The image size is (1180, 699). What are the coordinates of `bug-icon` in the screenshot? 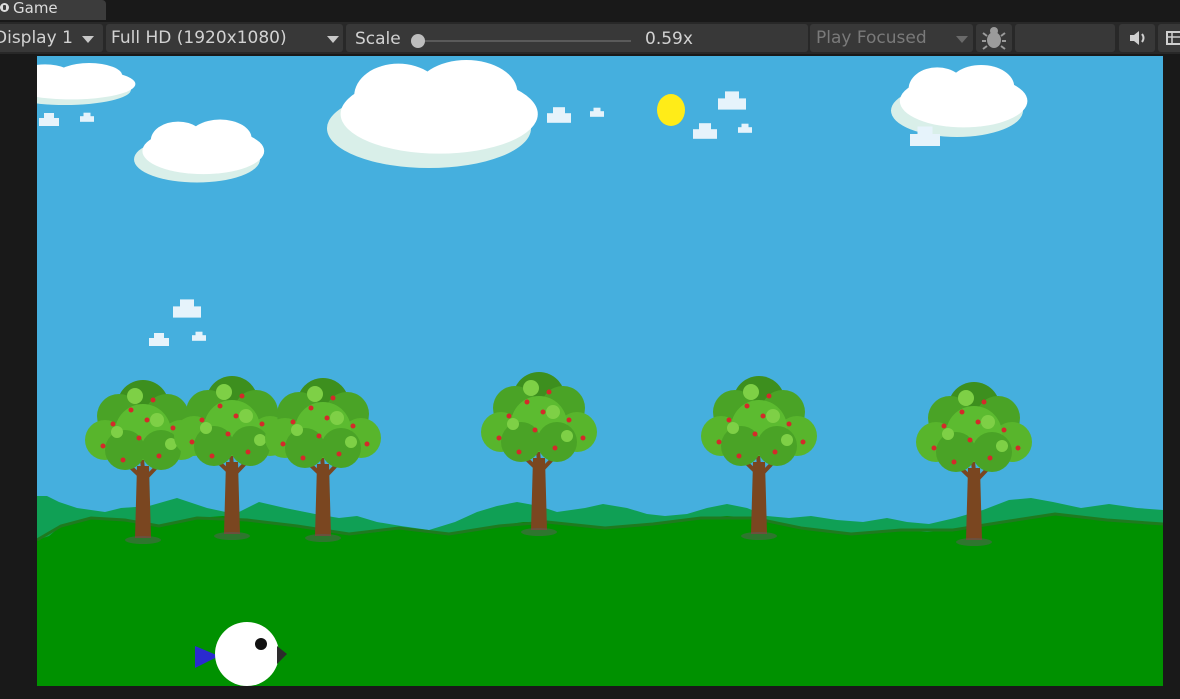 It's located at (994, 38).